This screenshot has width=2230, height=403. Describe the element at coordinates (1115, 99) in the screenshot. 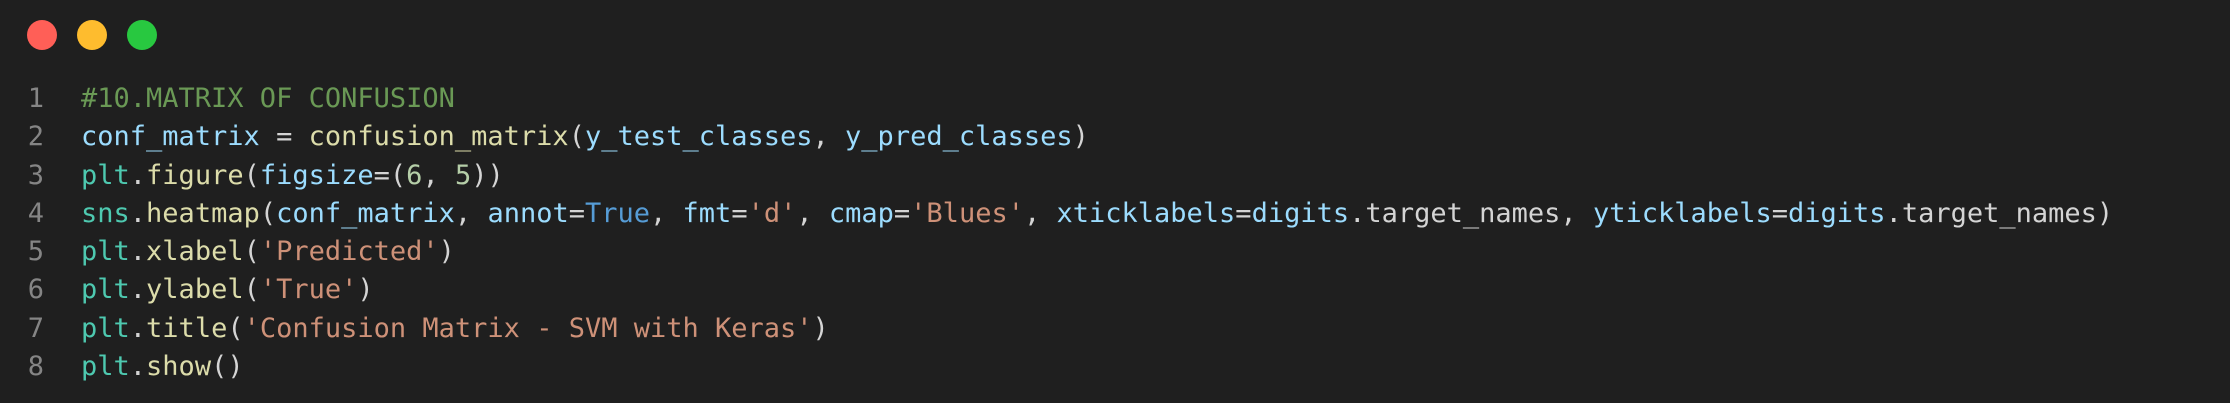

I see `code-line: 1 #10.MATRIX OF CONFUSION` at that location.